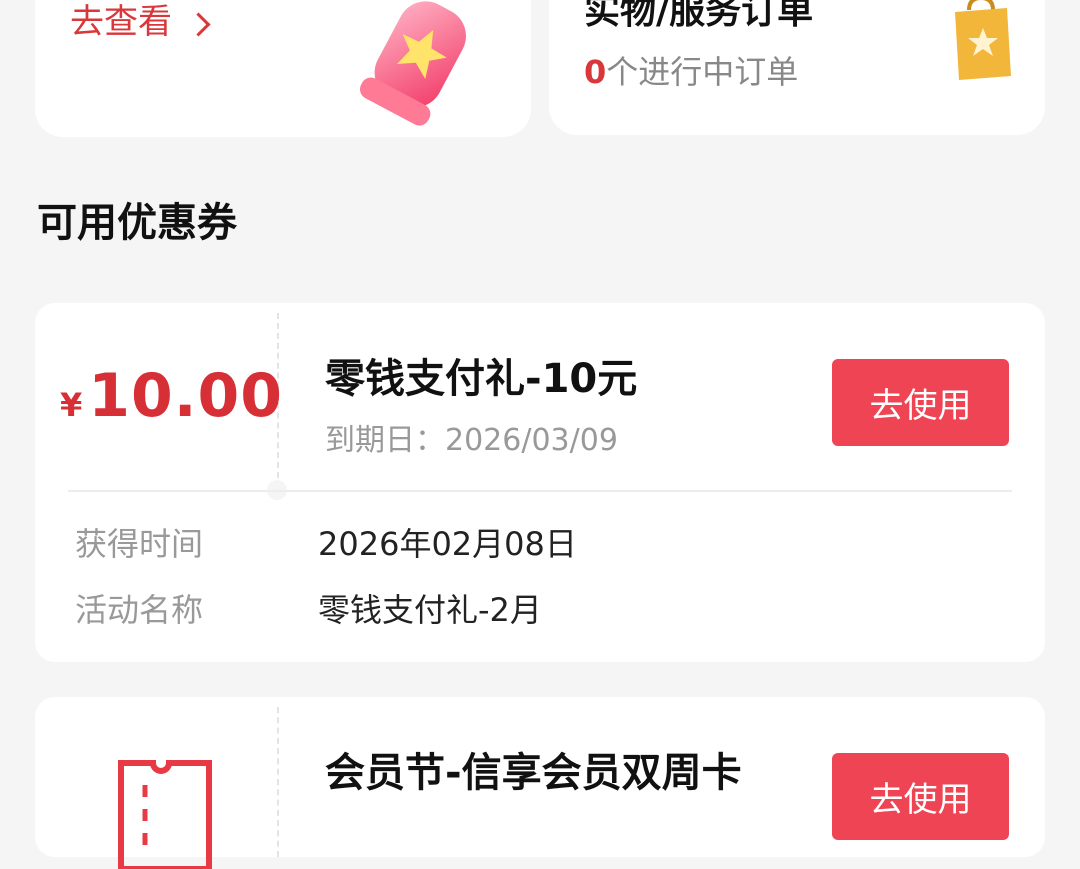 The height and width of the screenshot is (869, 1080). What do you see at coordinates (165, 814) in the screenshot?
I see `ticket-icon` at bounding box center [165, 814].